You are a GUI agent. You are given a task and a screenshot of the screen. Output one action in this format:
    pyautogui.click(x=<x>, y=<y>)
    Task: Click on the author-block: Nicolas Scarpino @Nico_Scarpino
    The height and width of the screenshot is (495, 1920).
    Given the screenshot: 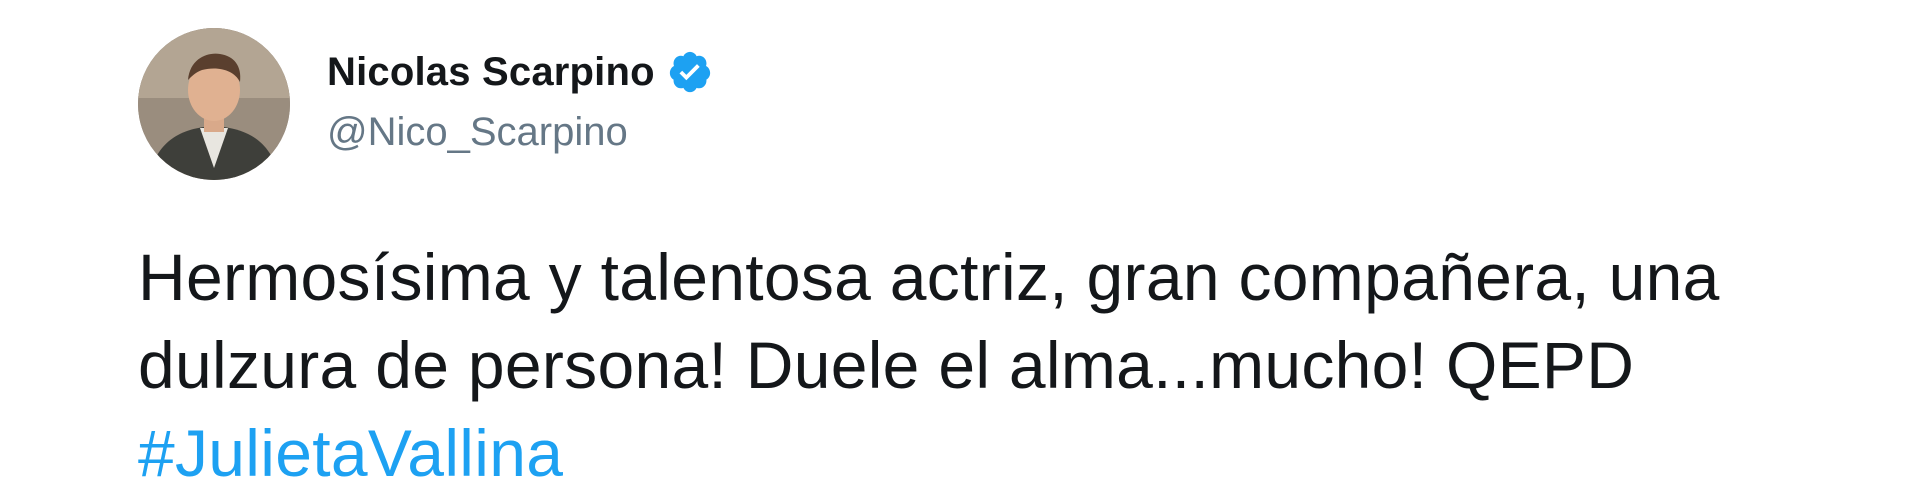 What is the action you would take?
    pyautogui.click(x=520, y=99)
    